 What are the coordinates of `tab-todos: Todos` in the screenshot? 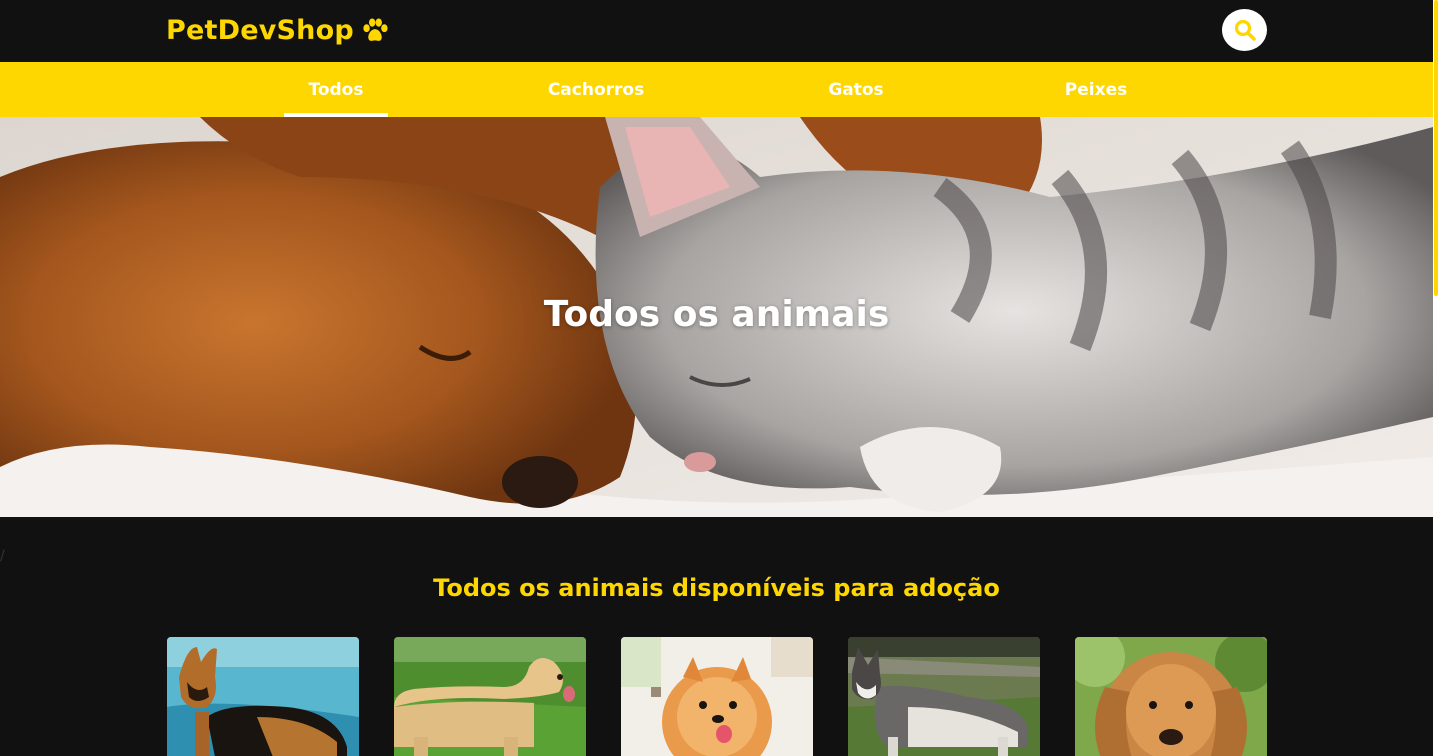 It's located at (336, 89).